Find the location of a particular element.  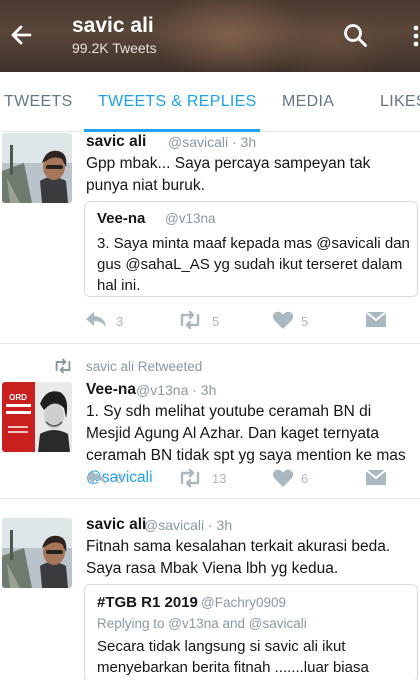

avatar: ORD is located at coordinates (37, 417).